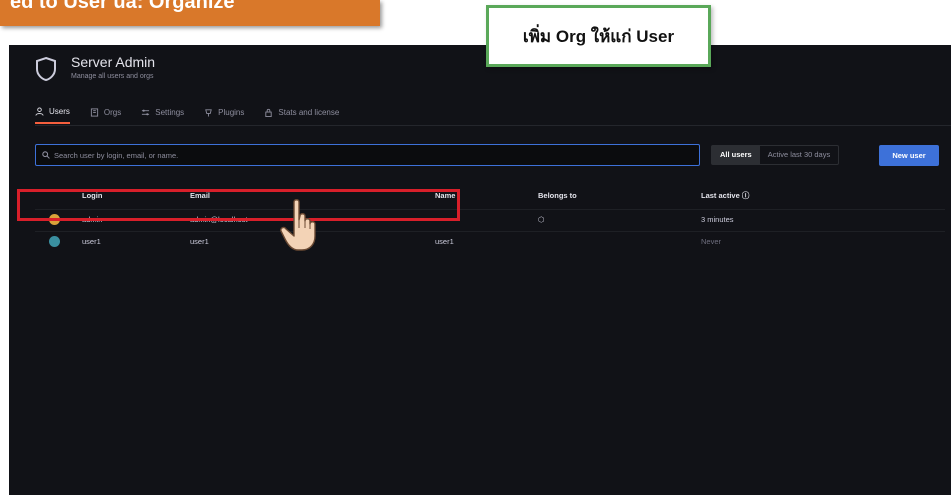  I want to click on slide-title-banner: ed to User ua: Organize, so click(190, 13).